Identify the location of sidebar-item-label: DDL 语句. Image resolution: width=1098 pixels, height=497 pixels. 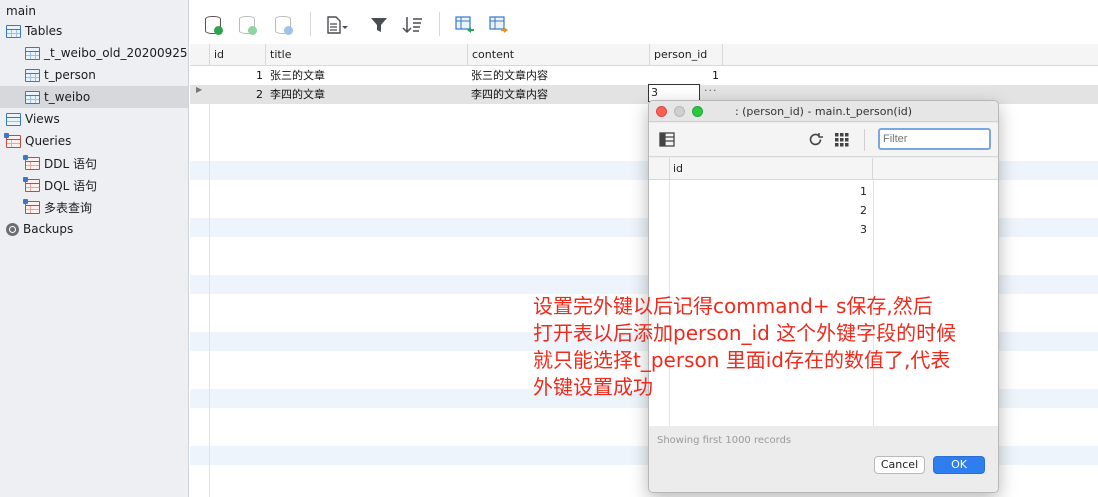
(70, 163).